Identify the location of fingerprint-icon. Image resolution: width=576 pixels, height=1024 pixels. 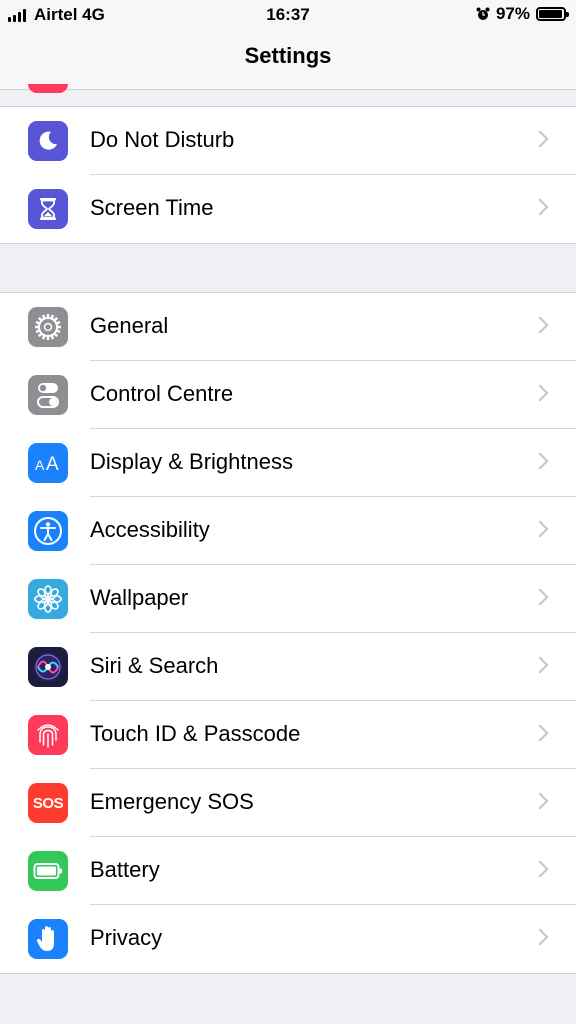
(48, 735).